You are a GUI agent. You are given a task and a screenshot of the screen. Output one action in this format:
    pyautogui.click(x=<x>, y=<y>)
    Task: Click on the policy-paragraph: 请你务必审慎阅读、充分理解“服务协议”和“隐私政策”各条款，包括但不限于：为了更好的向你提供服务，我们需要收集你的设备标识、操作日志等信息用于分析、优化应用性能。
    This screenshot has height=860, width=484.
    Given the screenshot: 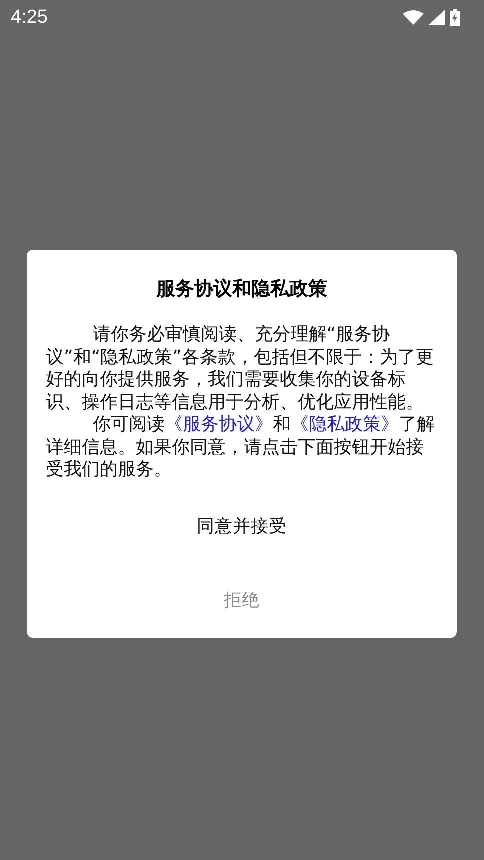 What is the action you would take?
    pyautogui.click(x=240, y=369)
    